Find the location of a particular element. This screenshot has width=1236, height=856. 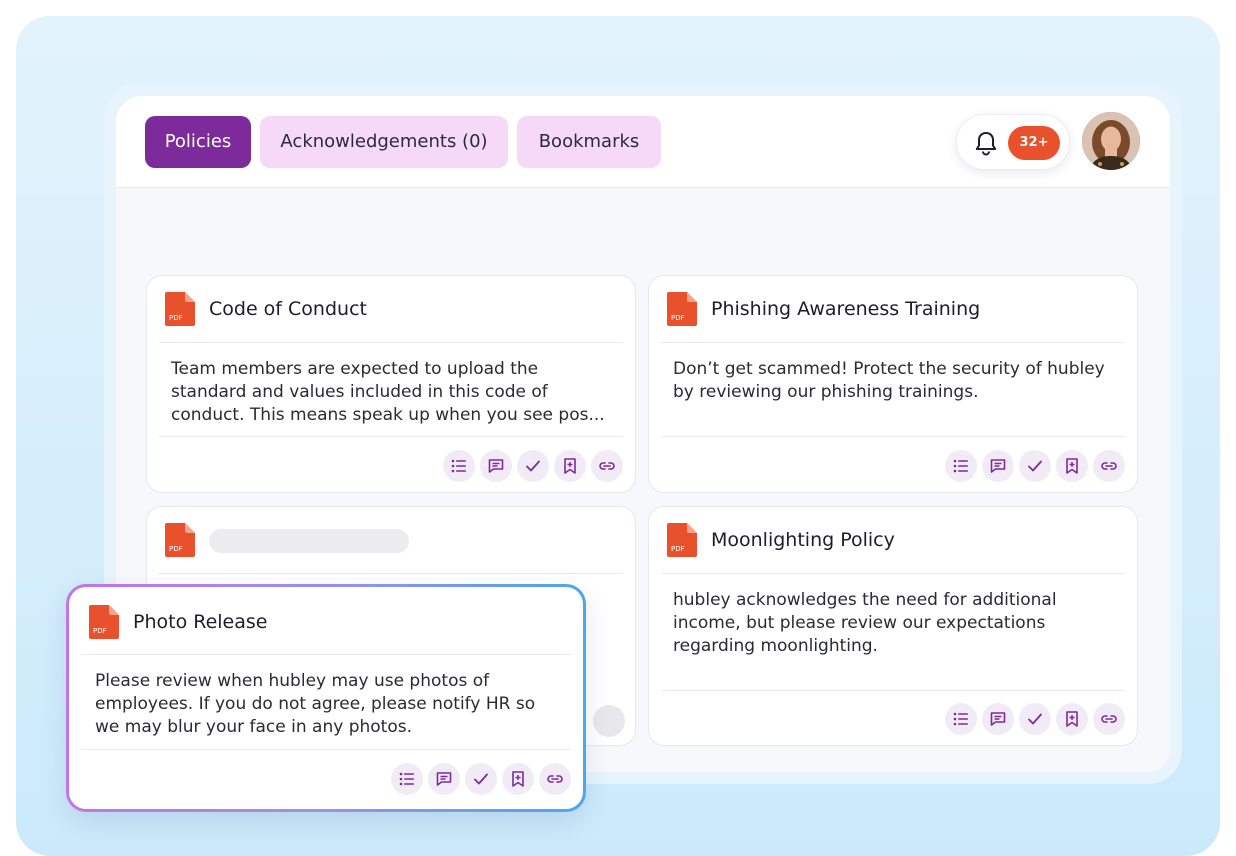

tab-acknowledgements: Acknowledgements (0) is located at coordinates (384, 142).